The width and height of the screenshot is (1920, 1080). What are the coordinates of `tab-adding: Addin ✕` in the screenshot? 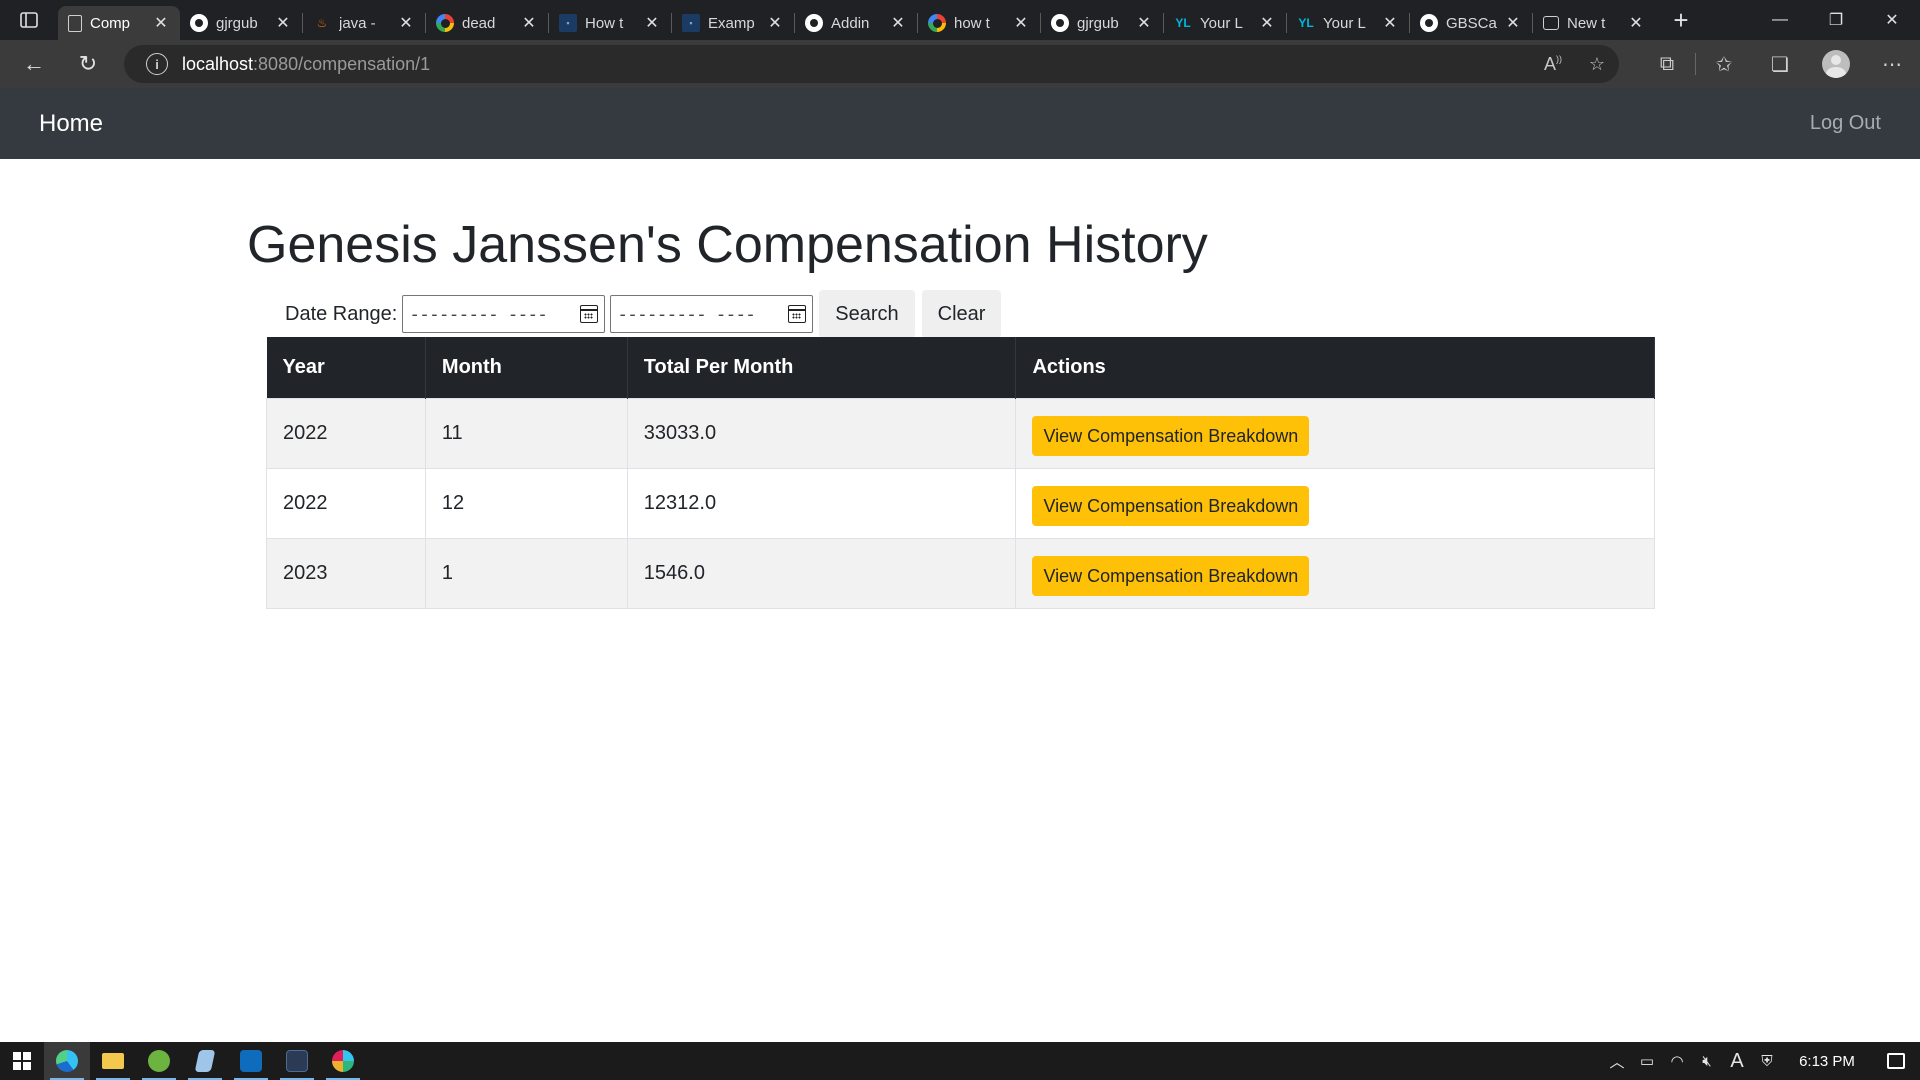 It's located at (856, 23).